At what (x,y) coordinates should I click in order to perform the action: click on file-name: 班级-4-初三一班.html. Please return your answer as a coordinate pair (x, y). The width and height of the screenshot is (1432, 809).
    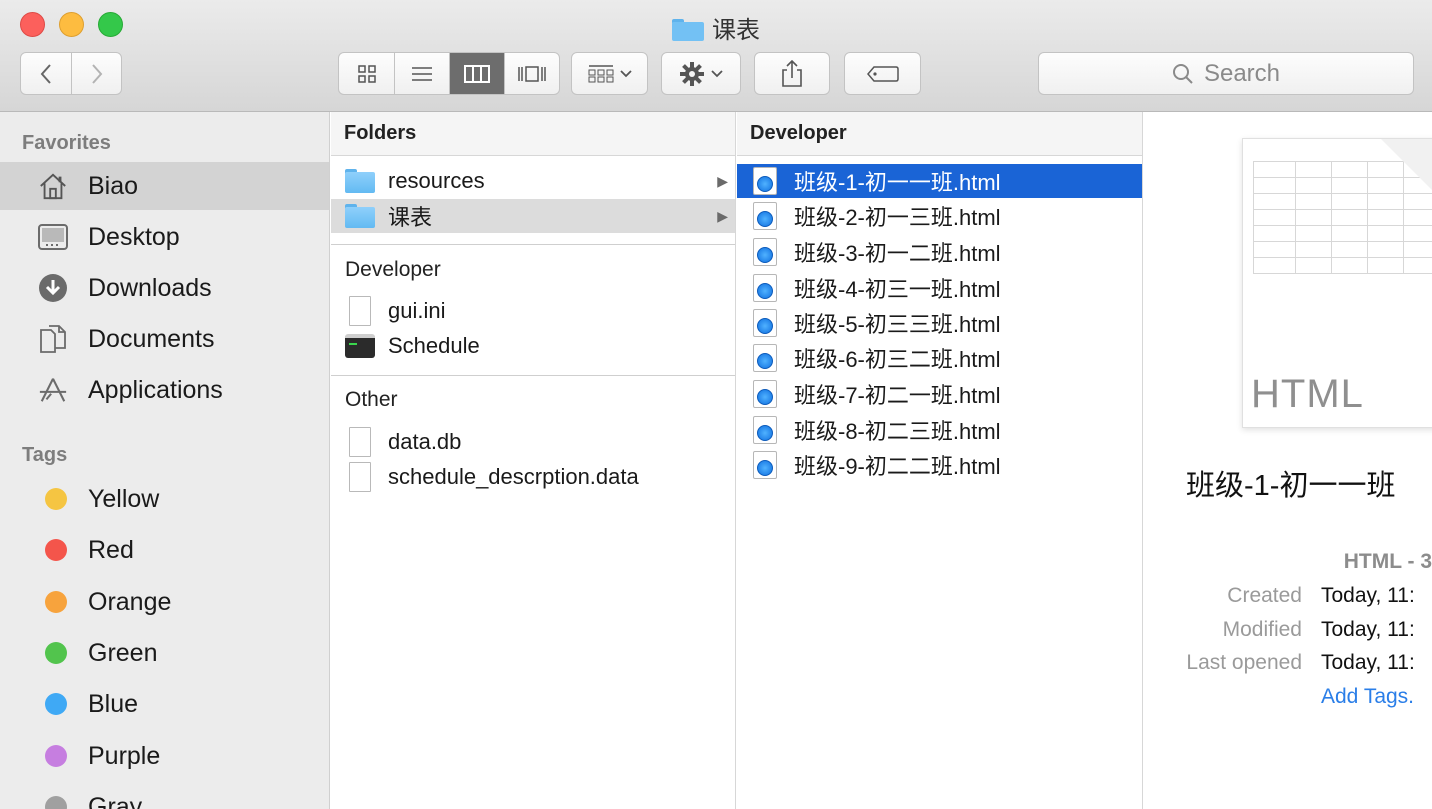
    Looking at the image, I should click on (897, 289).